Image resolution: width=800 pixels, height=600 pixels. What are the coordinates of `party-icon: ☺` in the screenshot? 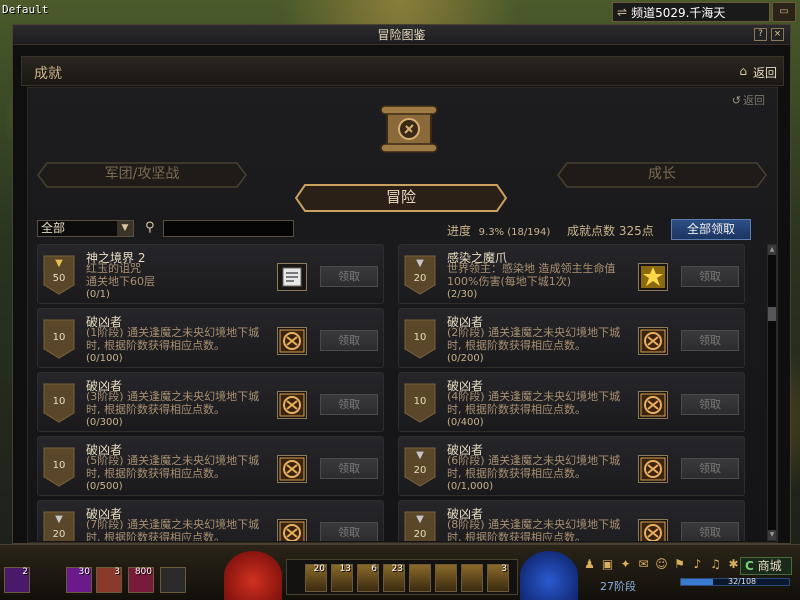 It's located at (661, 565).